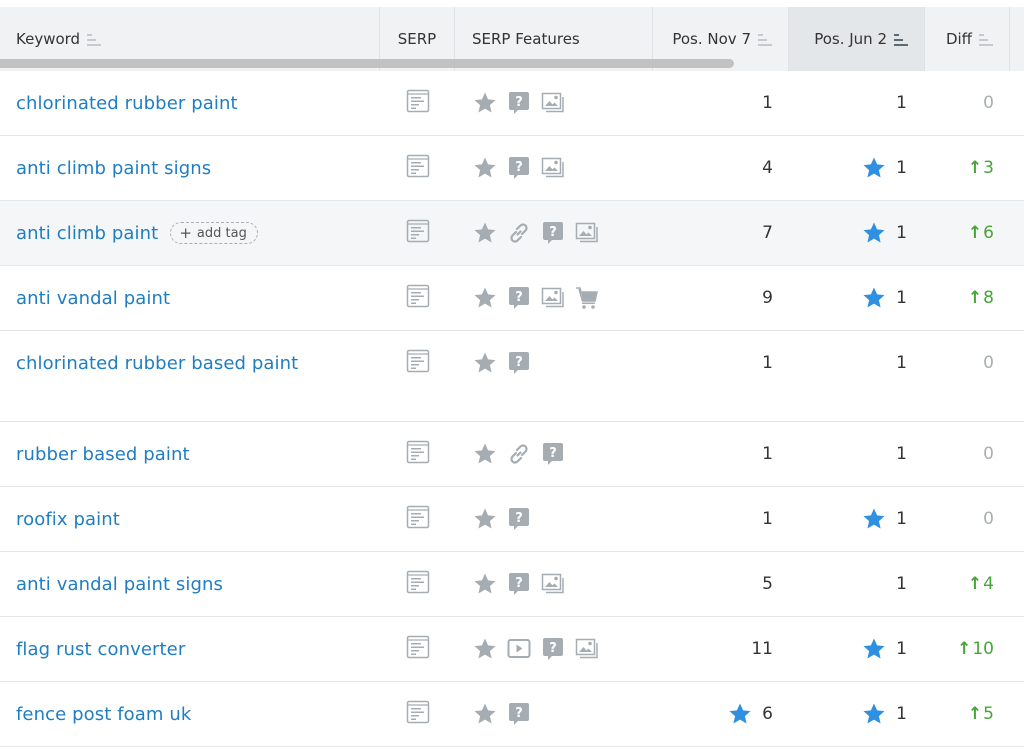 The height and width of the screenshot is (747, 1024). I want to click on table-row: roofix paint ? 1 1 0, so click(512, 519).